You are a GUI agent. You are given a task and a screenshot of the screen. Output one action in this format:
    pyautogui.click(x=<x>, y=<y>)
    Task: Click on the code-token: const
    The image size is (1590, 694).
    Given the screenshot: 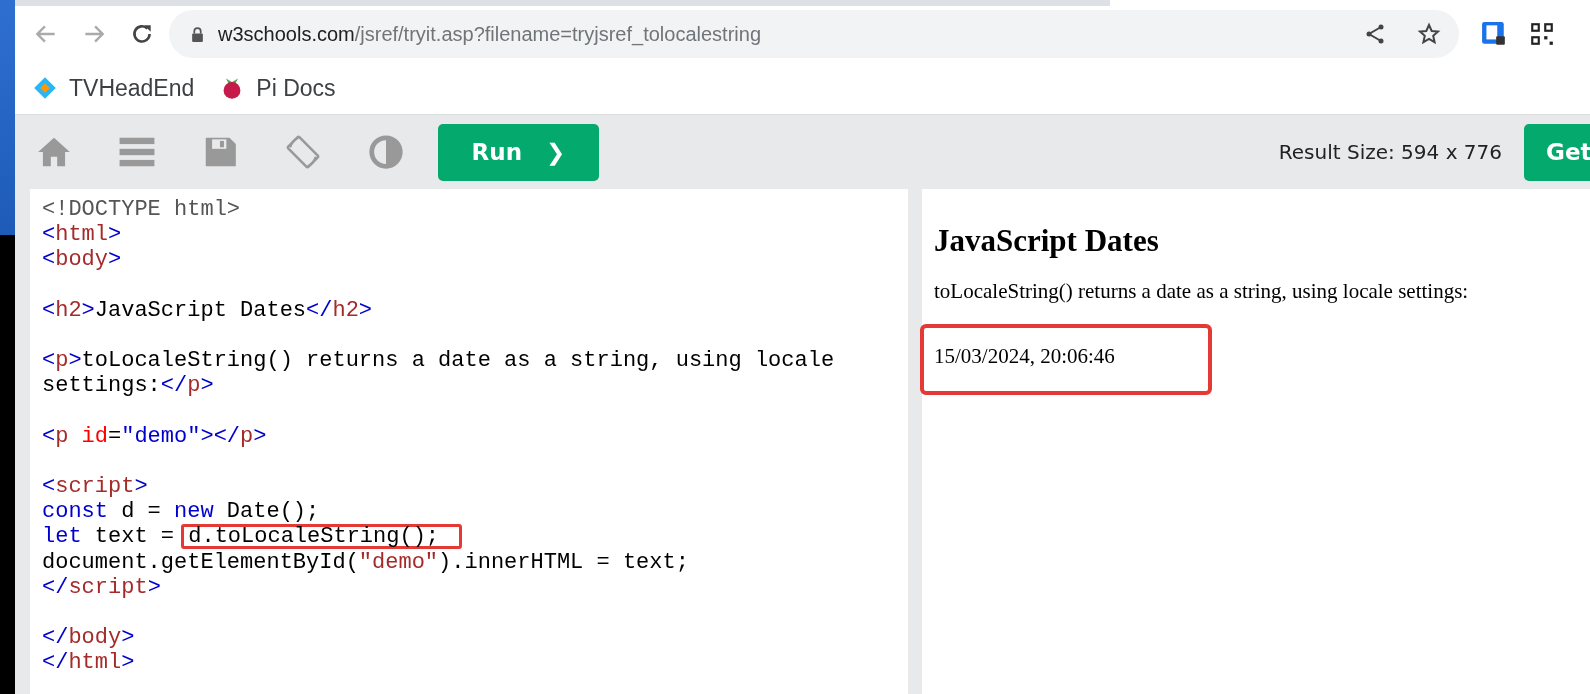 What is the action you would take?
    pyautogui.click(x=75, y=512)
    